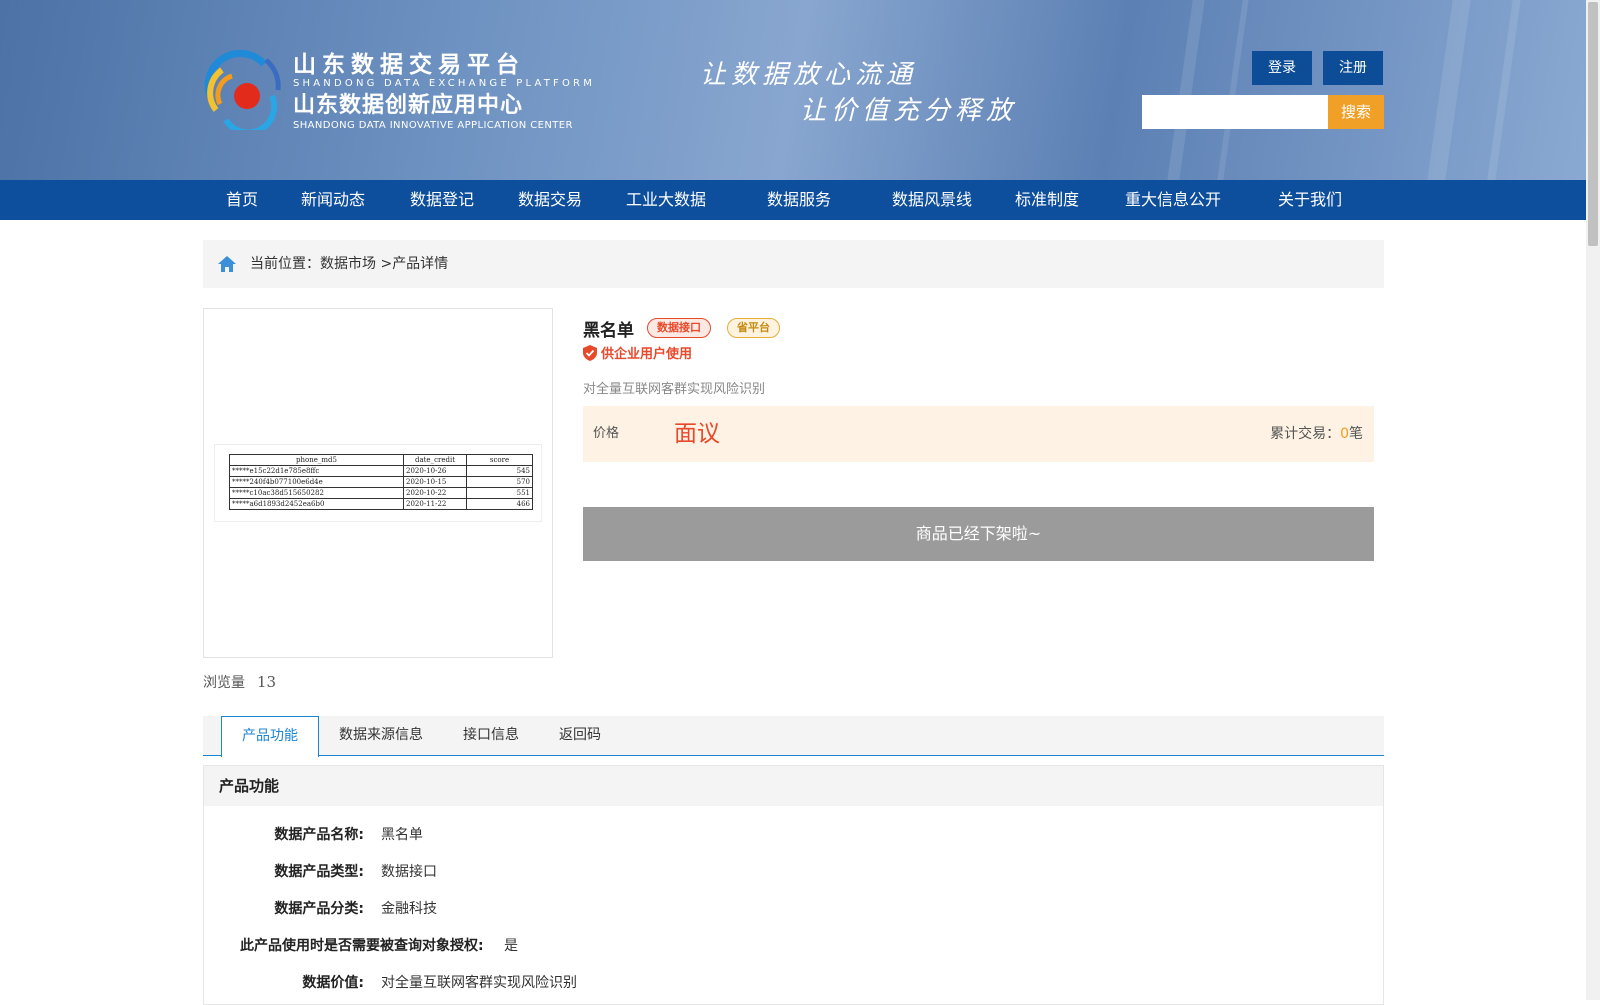 This screenshot has width=1600, height=1005. Describe the element at coordinates (674, 389) in the screenshot. I see `product-description: 对全量互联网客群实现风险识别` at that location.